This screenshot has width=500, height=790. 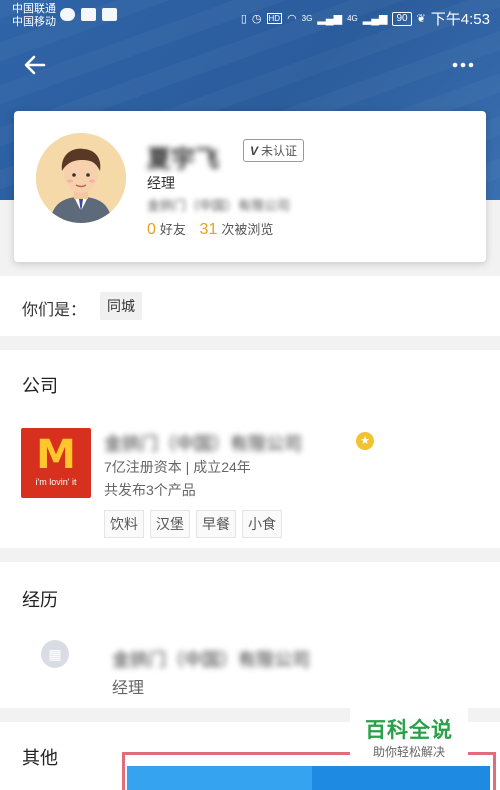 I want to click on experience-company: 金拱门（中国）有限公司, so click(x=211, y=659).